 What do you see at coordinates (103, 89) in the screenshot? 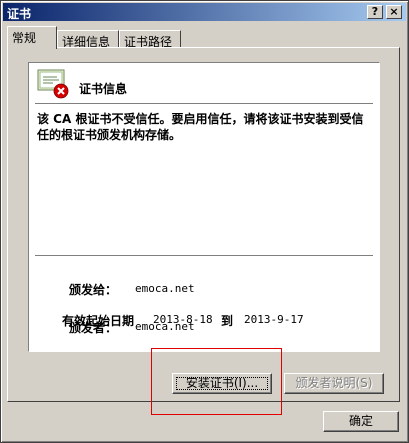
I see `certificate-info-heading: 证书信息` at bounding box center [103, 89].